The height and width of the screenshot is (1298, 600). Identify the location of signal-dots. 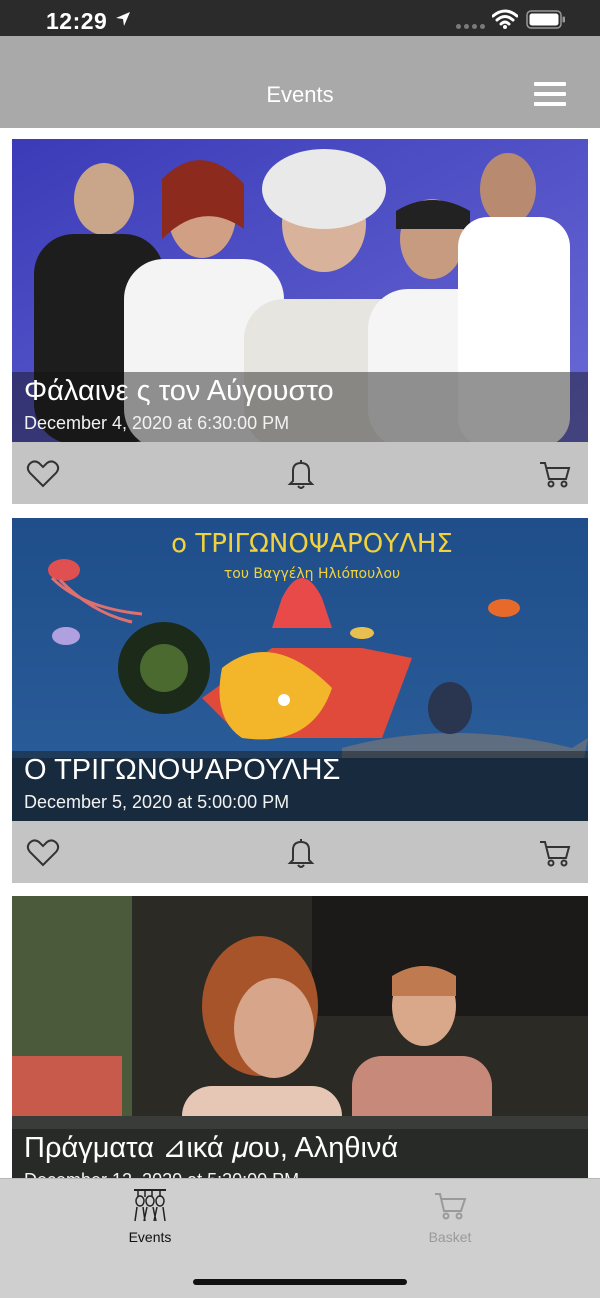
(472, 25).